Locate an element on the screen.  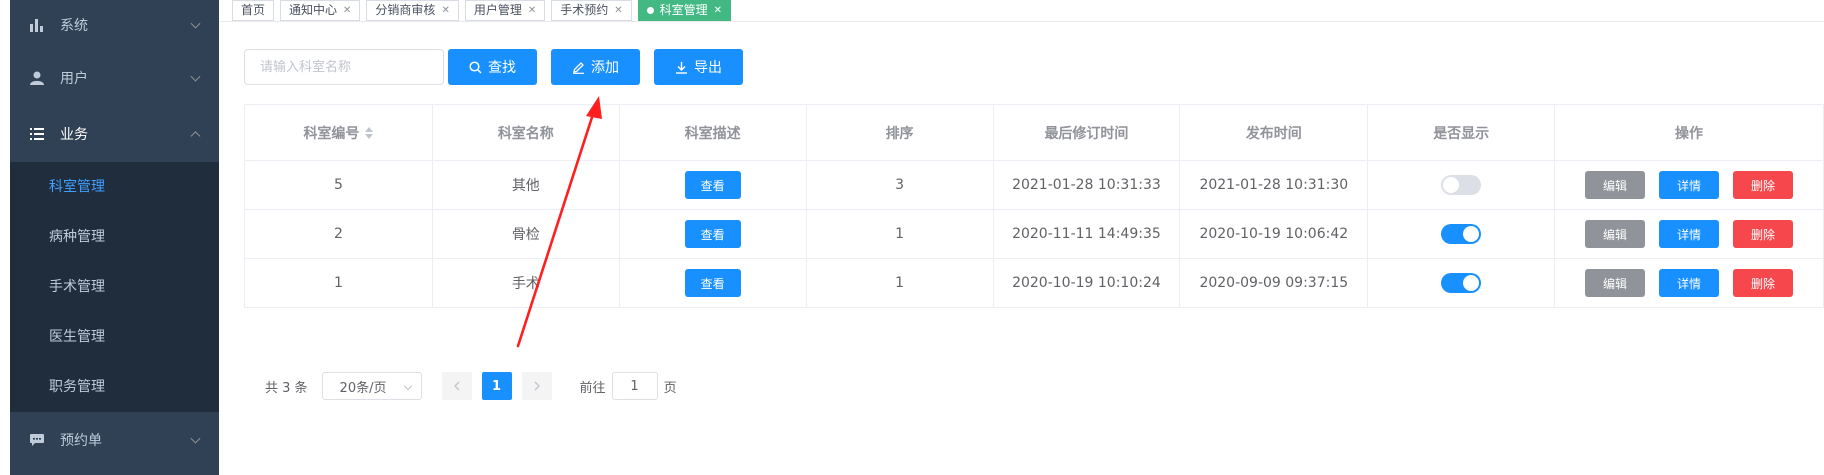
tag-label: 分销商审核 is located at coordinates (405, 10).